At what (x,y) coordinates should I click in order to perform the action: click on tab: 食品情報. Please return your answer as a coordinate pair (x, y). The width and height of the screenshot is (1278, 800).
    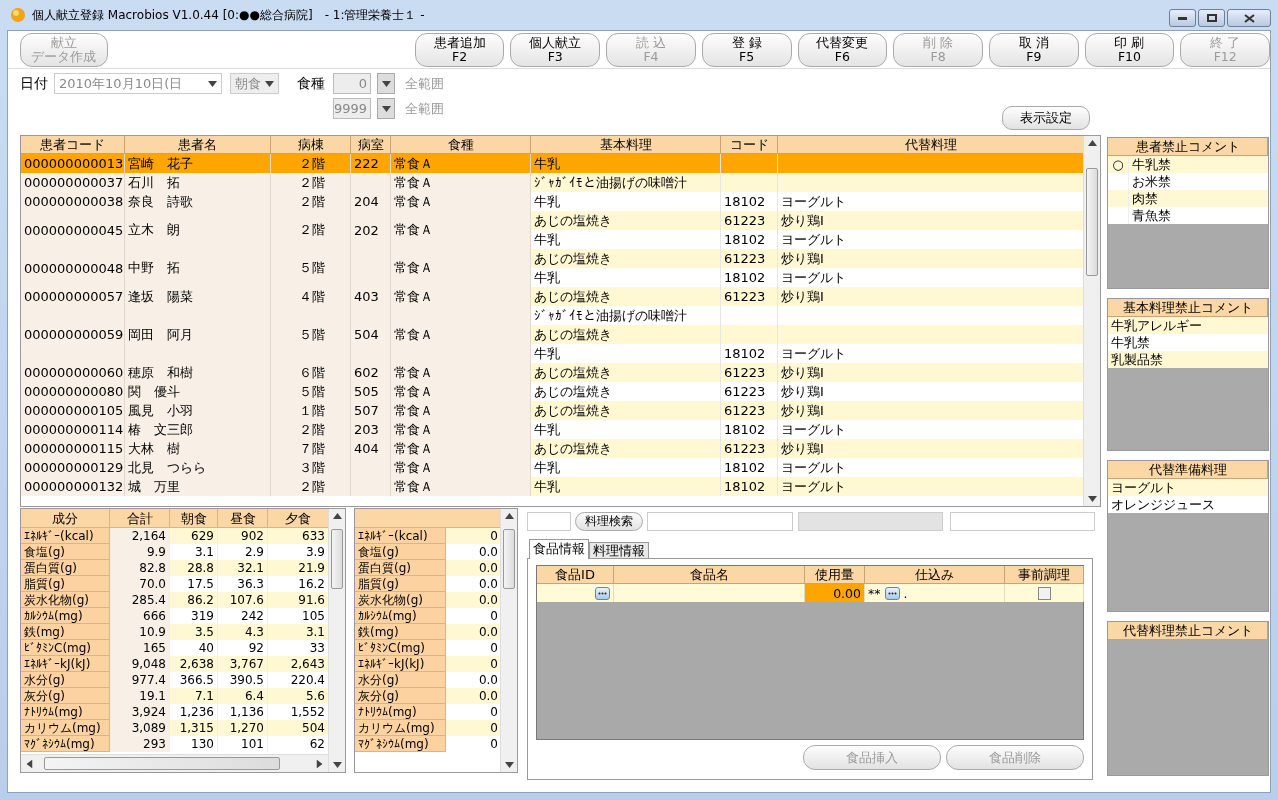
    Looking at the image, I should click on (559, 549).